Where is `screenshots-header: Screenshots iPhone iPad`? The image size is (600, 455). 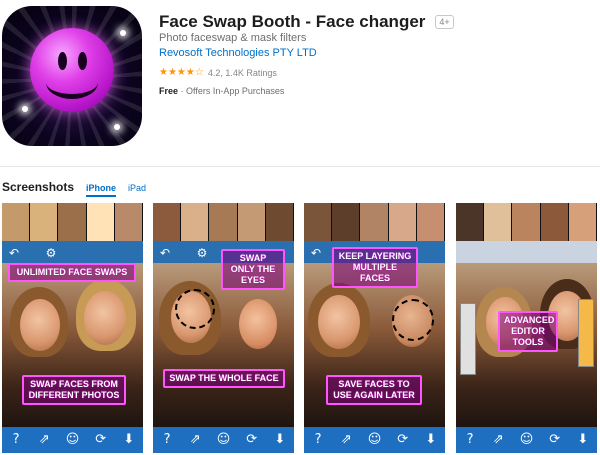 screenshots-header: Screenshots iPhone iPad is located at coordinates (74, 188).